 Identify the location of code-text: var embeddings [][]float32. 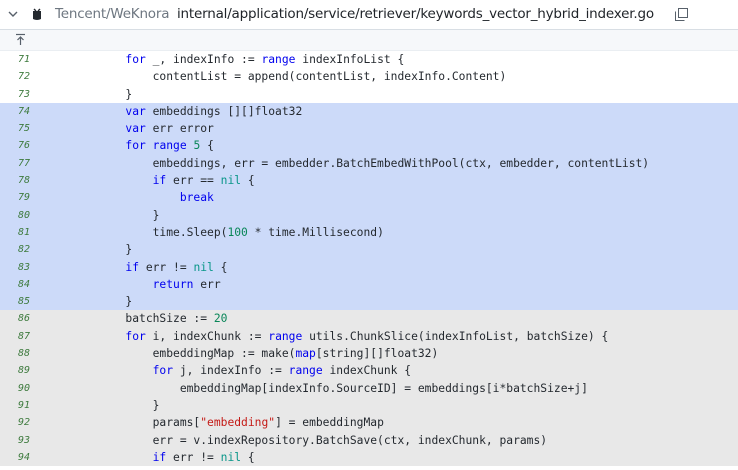
(186, 111).